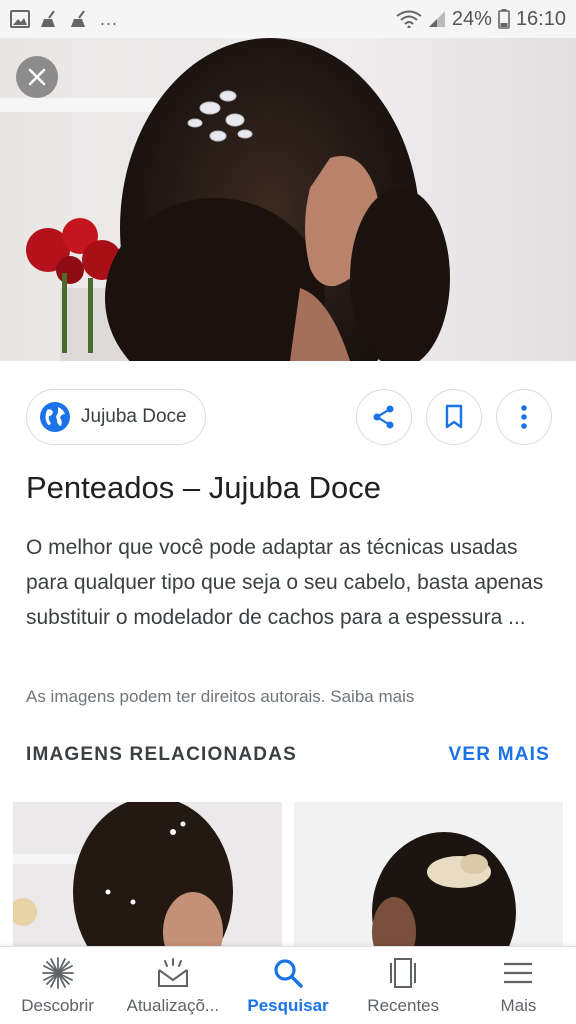 Image resolution: width=576 pixels, height=1024 pixels. What do you see at coordinates (288, 875) in the screenshot?
I see `related-thumbnails` at bounding box center [288, 875].